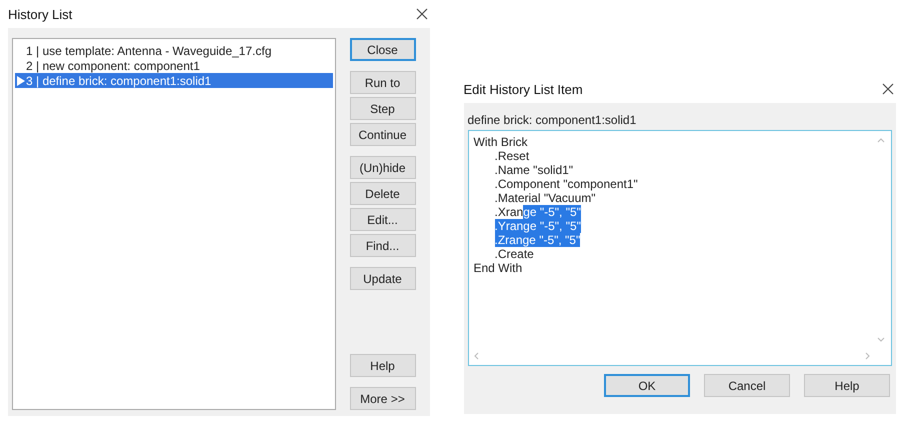  Describe the element at coordinates (553, 120) in the screenshot. I see `item-caption: define brick: component1:solid1` at that location.